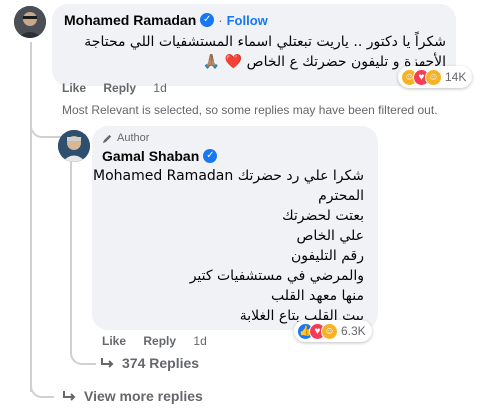 This screenshot has width=496, height=417. I want to click on view-more-replies-label: View more replies, so click(143, 396).